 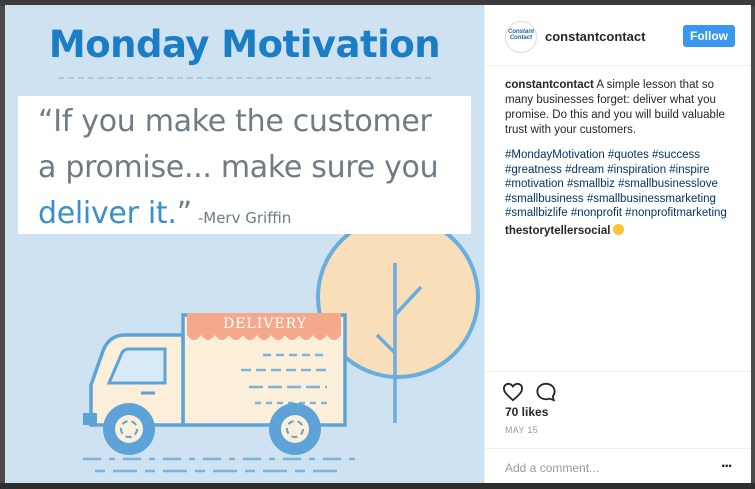 What do you see at coordinates (244, 218) in the screenshot?
I see `quote-attribution: -Merv Griffin` at bounding box center [244, 218].